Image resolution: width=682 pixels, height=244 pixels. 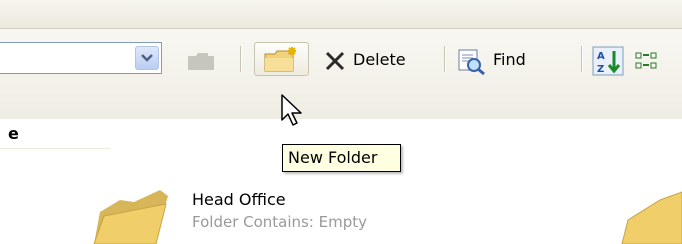 I want to click on new-folder-icon, so click(x=280, y=59).